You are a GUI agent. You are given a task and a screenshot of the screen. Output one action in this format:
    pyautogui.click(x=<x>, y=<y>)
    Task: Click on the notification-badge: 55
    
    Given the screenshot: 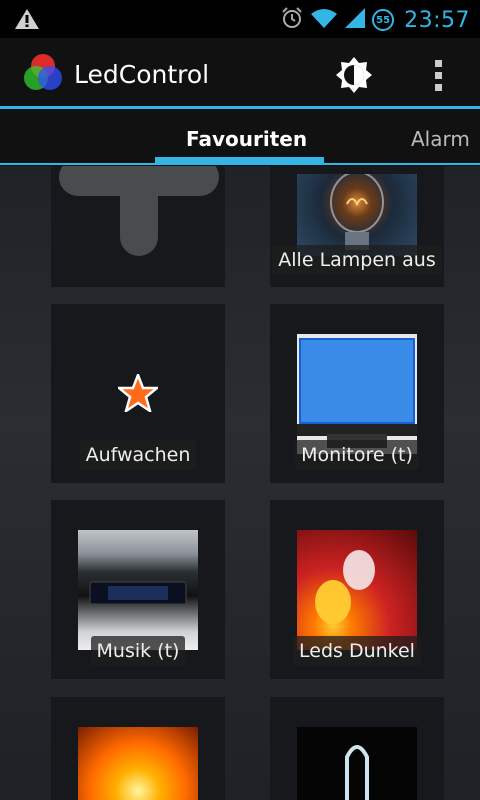 What is the action you would take?
    pyautogui.click(x=383, y=20)
    